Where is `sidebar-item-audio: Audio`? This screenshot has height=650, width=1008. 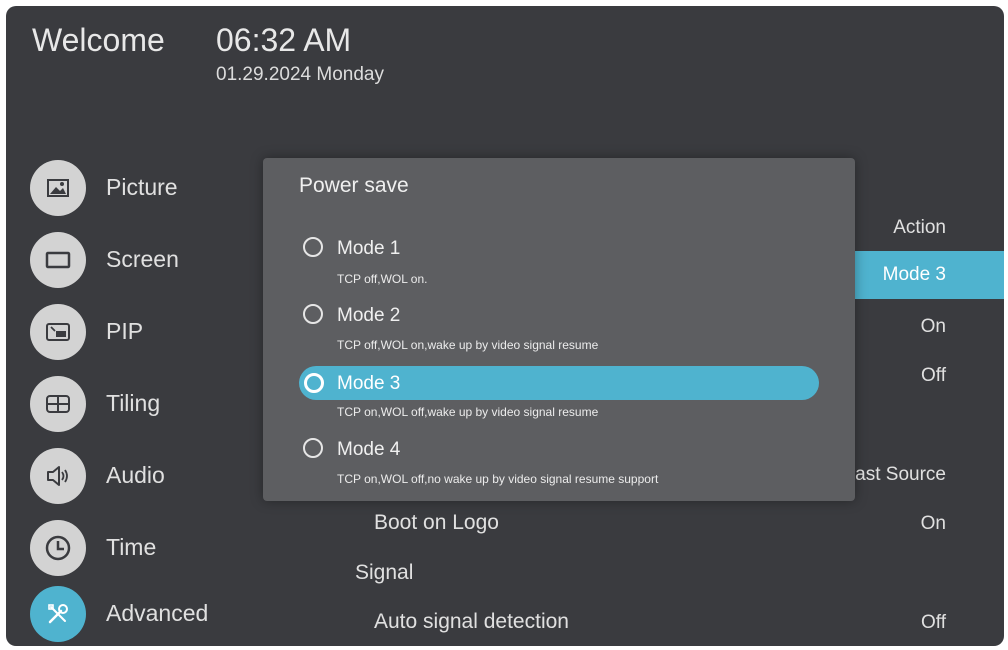
sidebar-item-audio: Audio is located at coordinates (140, 478).